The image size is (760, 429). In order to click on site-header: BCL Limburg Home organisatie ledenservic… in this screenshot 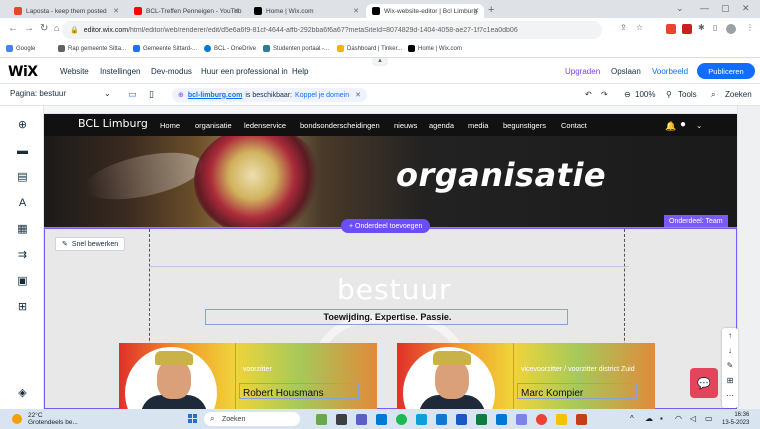, I will do `click(390, 125)`.